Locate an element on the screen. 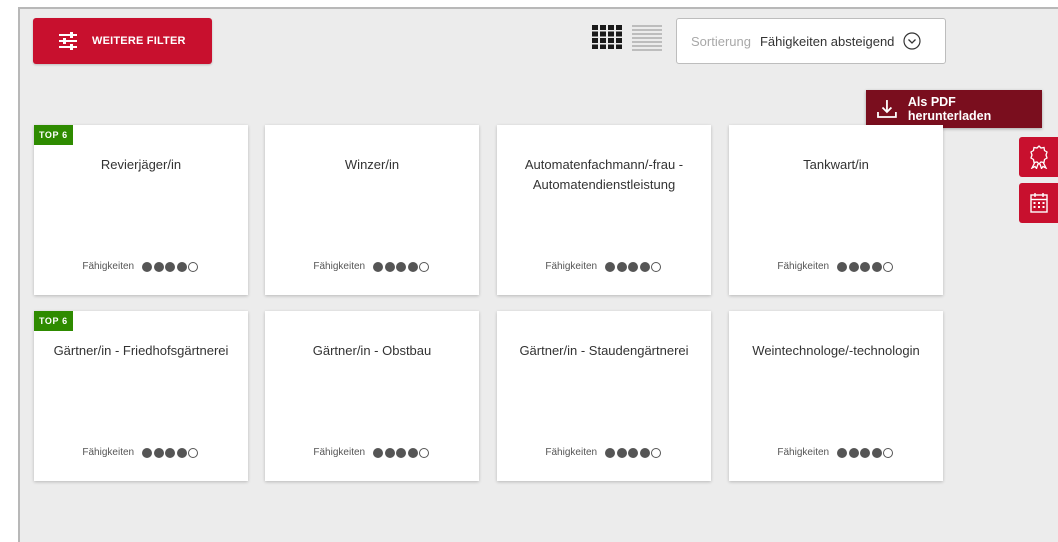  list-view-icon is located at coordinates (647, 38).